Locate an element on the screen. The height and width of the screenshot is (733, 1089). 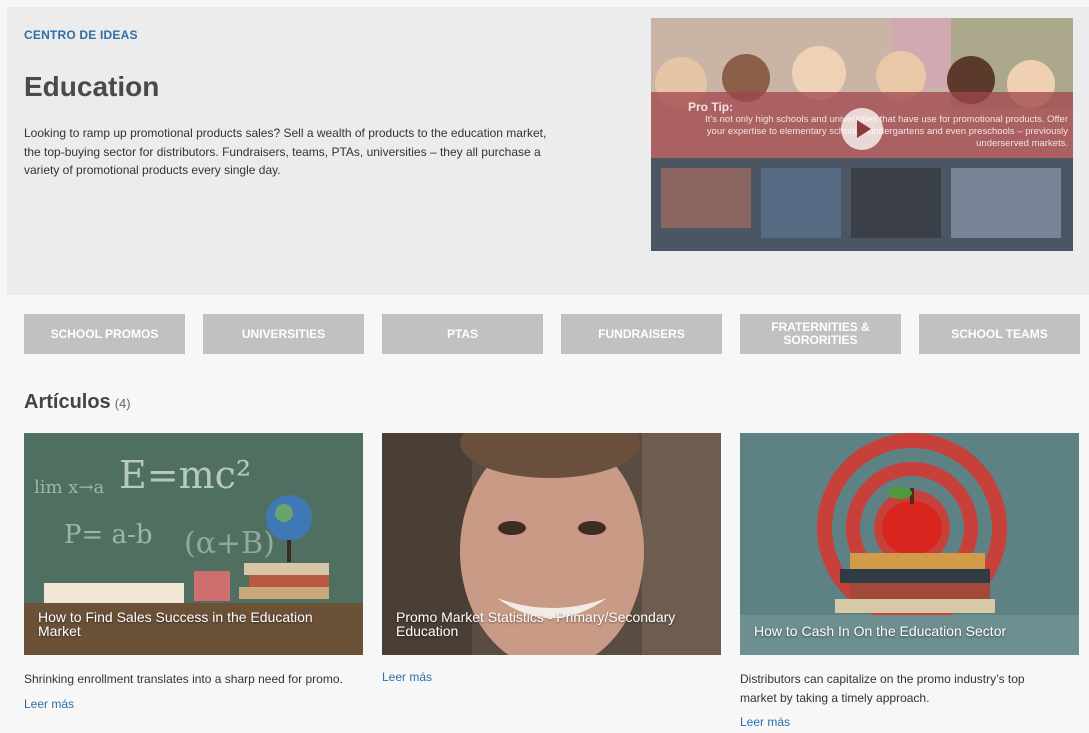
article-image: How to Cash In On the Education Sector is located at coordinates (909, 544).